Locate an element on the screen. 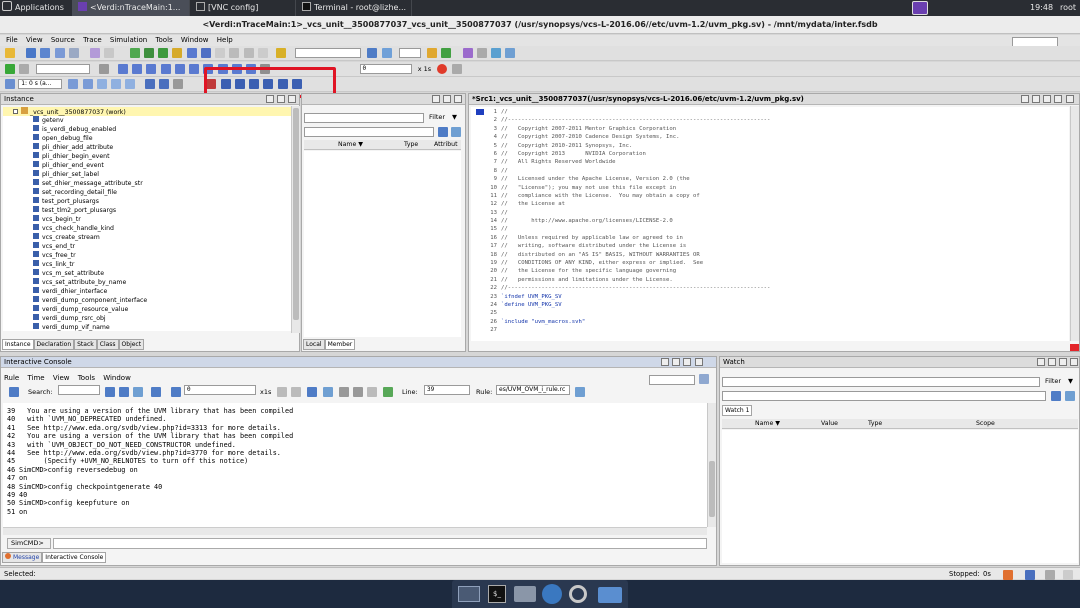 The height and width of the screenshot is (608, 1080). code-line: 15 // is located at coordinates (623, 229).